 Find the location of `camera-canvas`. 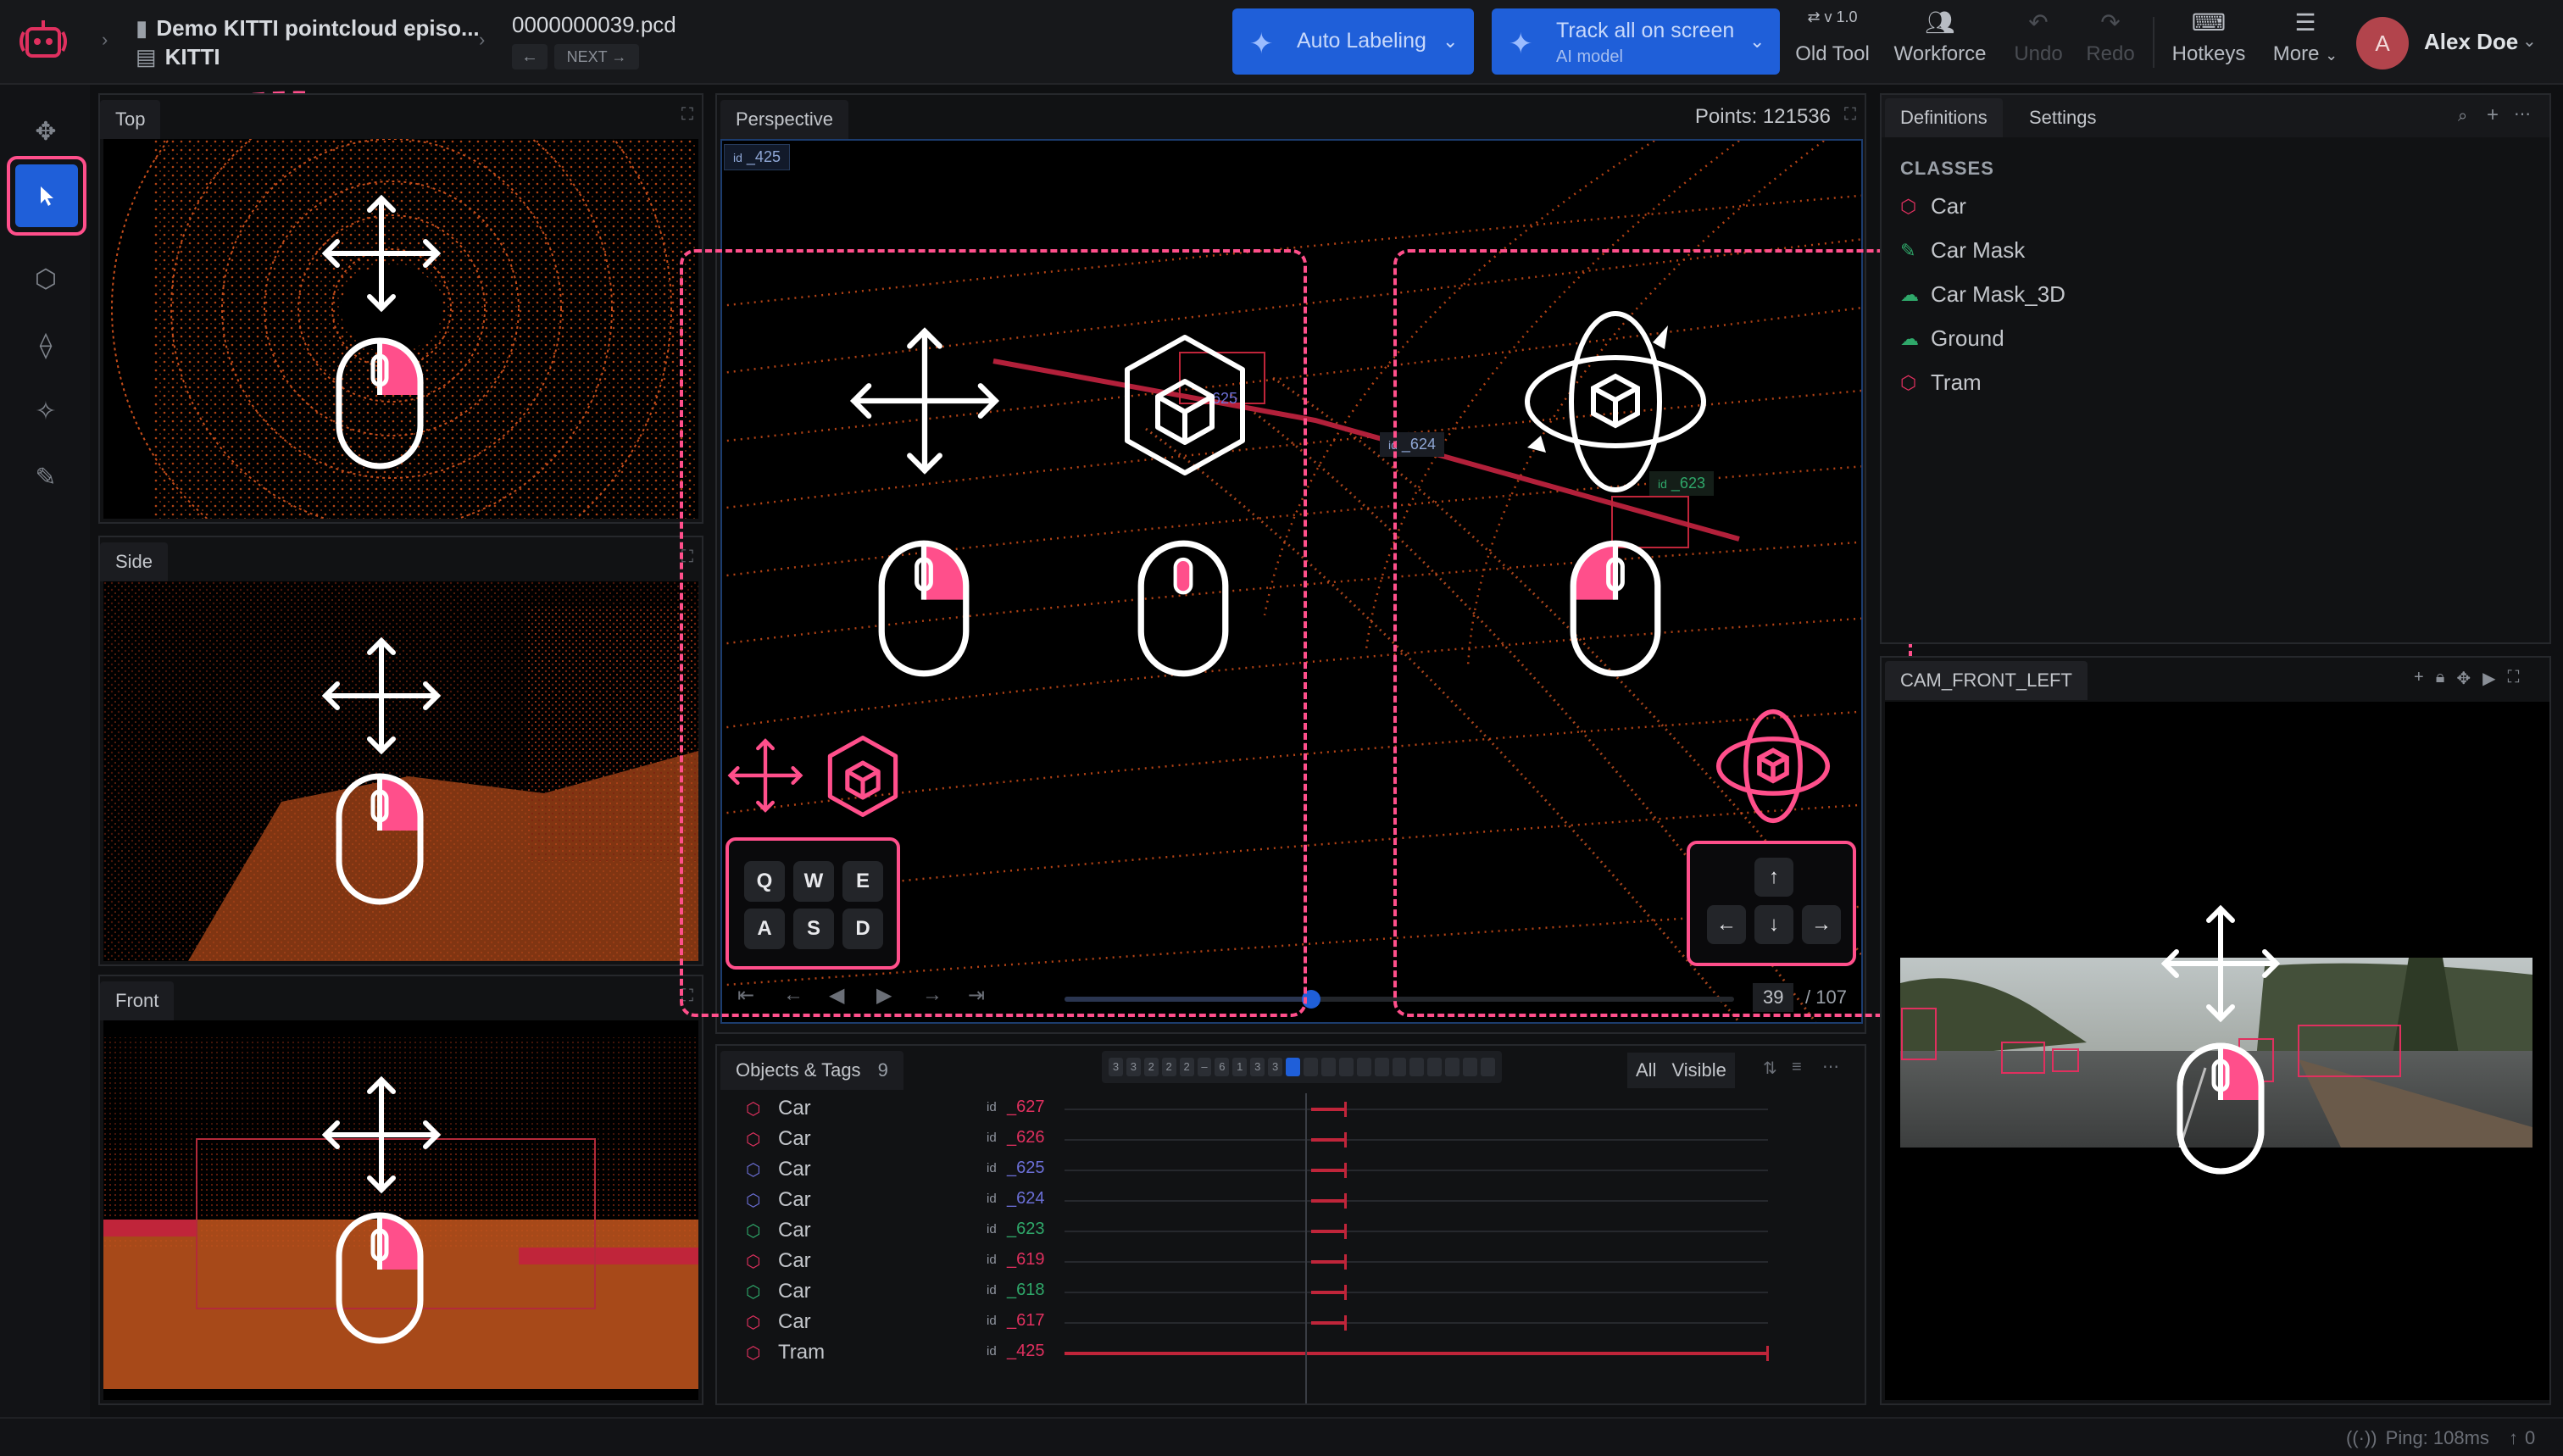

camera-canvas is located at coordinates (2217, 1051).